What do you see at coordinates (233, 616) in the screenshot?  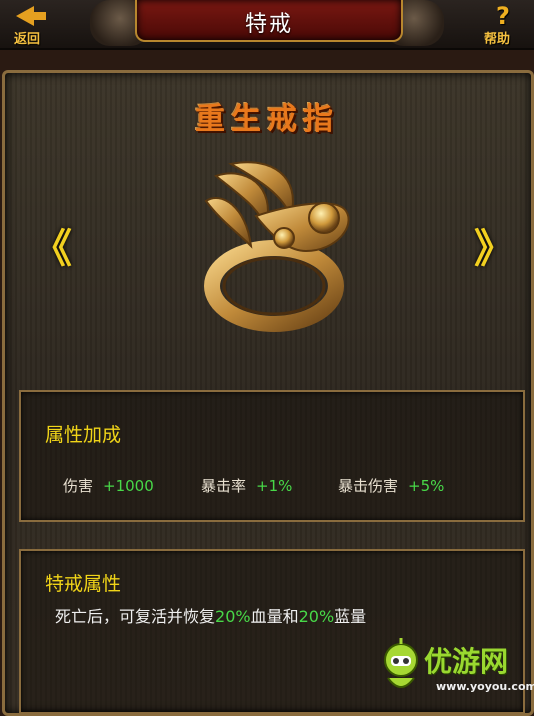 I see `desc-hp-percent: 20%` at bounding box center [233, 616].